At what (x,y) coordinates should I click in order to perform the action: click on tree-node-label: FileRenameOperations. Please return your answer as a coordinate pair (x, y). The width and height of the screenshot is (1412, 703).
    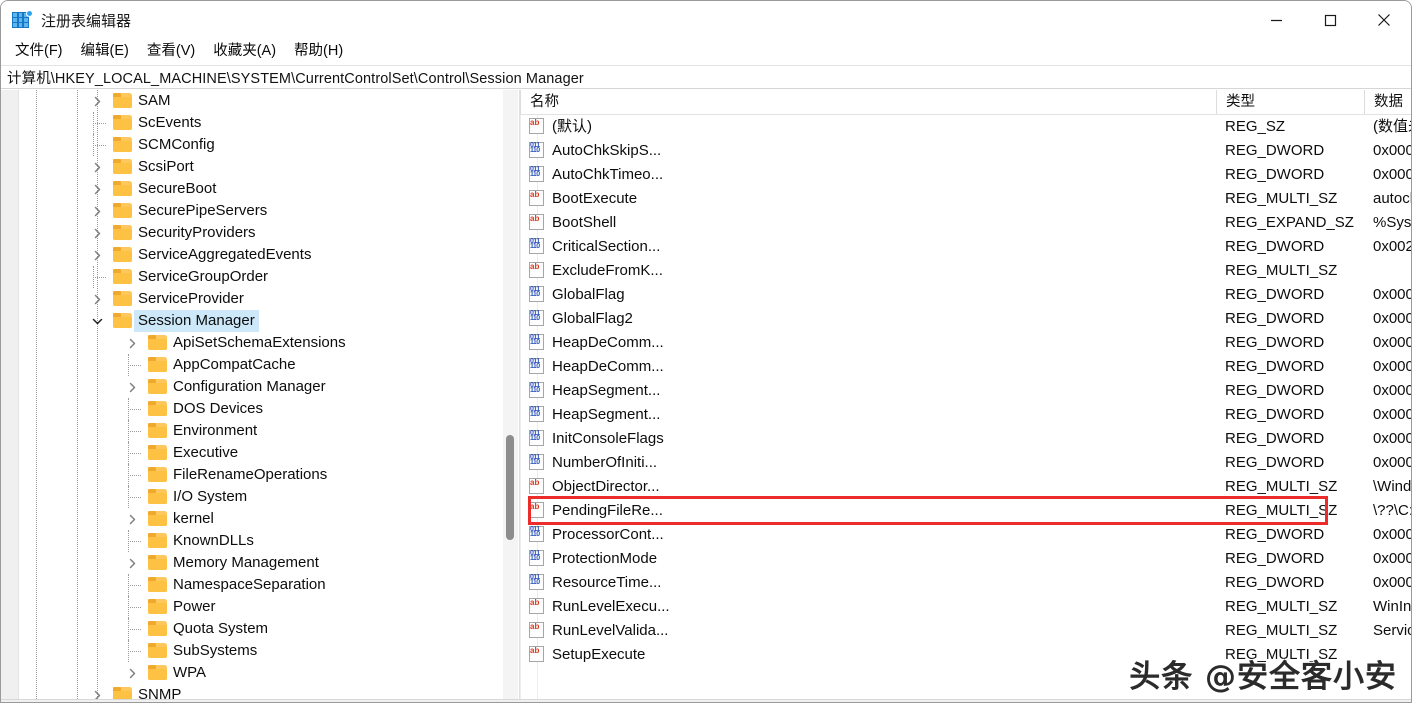
    Looking at the image, I should click on (250, 474).